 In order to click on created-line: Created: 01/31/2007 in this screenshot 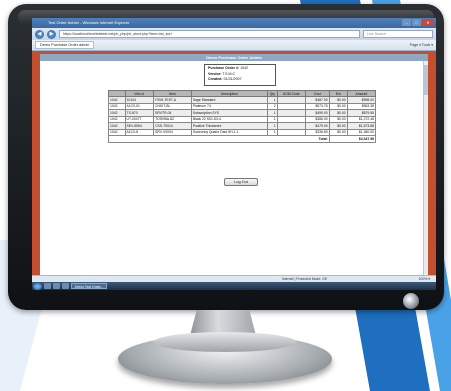, I will do `click(240, 80)`.